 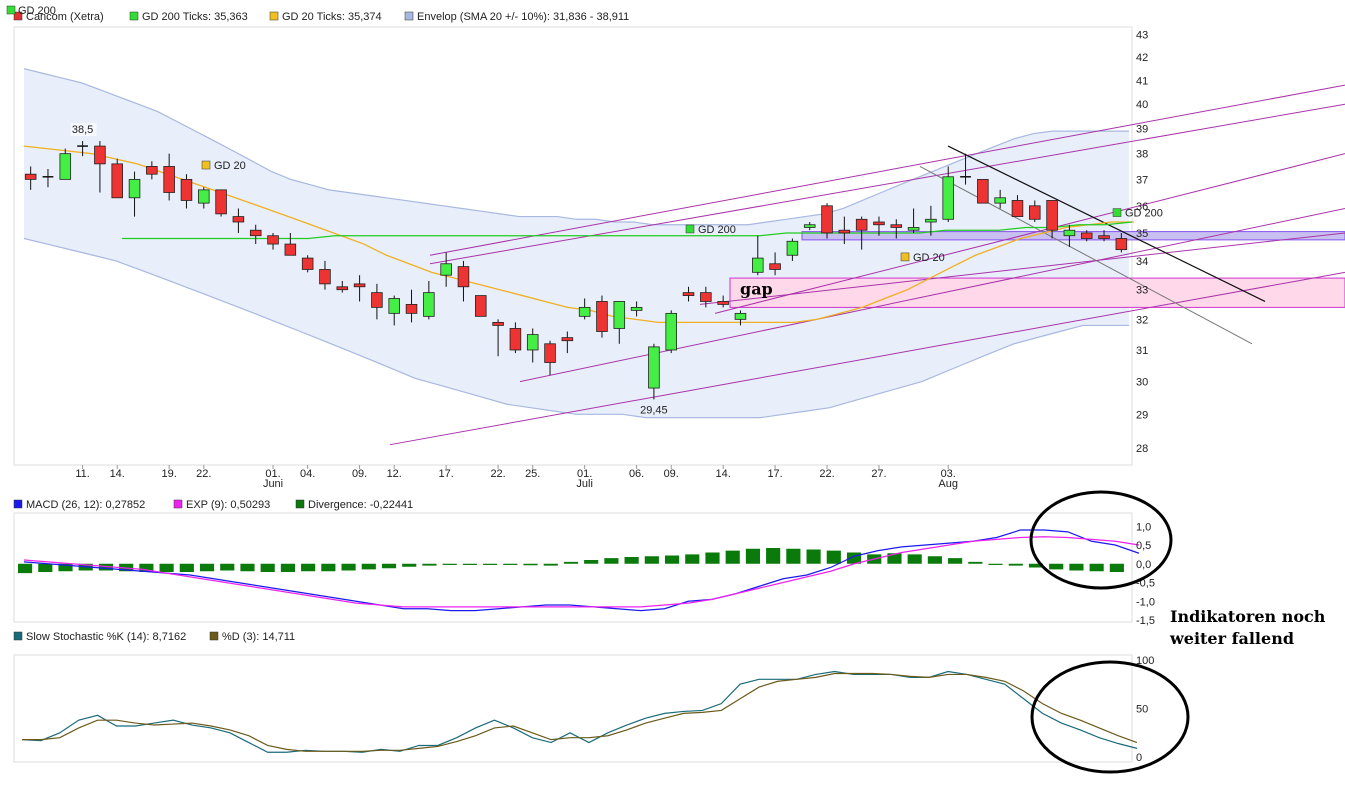 I want to click on legend-overlap-label: GD 200, so click(x=37, y=11).